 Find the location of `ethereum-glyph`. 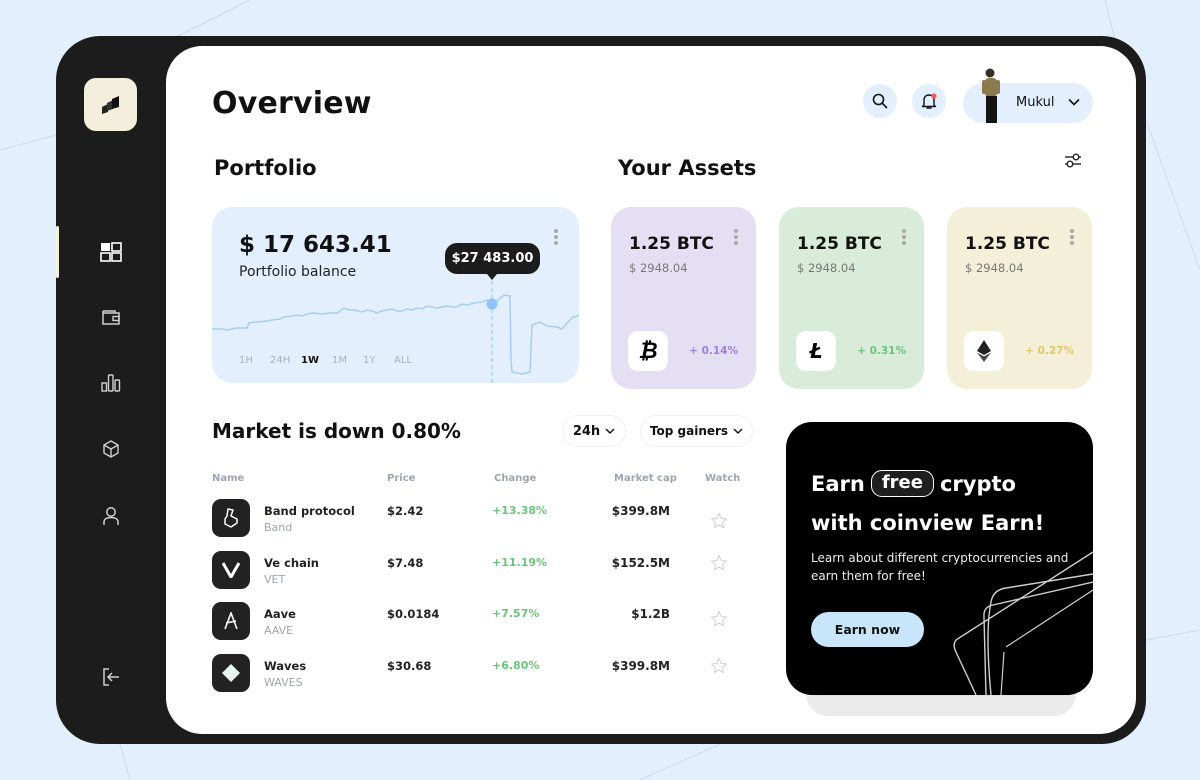

ethereum-glyph is located at coordinates (984, 351).